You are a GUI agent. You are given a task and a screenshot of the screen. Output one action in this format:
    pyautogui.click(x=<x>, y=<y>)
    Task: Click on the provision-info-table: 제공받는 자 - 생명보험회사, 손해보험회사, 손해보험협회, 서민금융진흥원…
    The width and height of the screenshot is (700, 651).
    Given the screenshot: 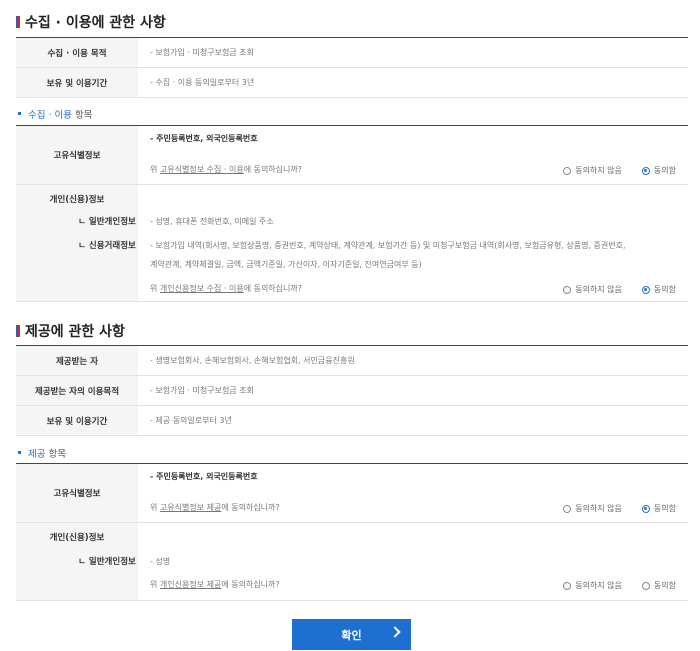 What is the action you would take?
    pyautogui.click(x=352, y=390)
    